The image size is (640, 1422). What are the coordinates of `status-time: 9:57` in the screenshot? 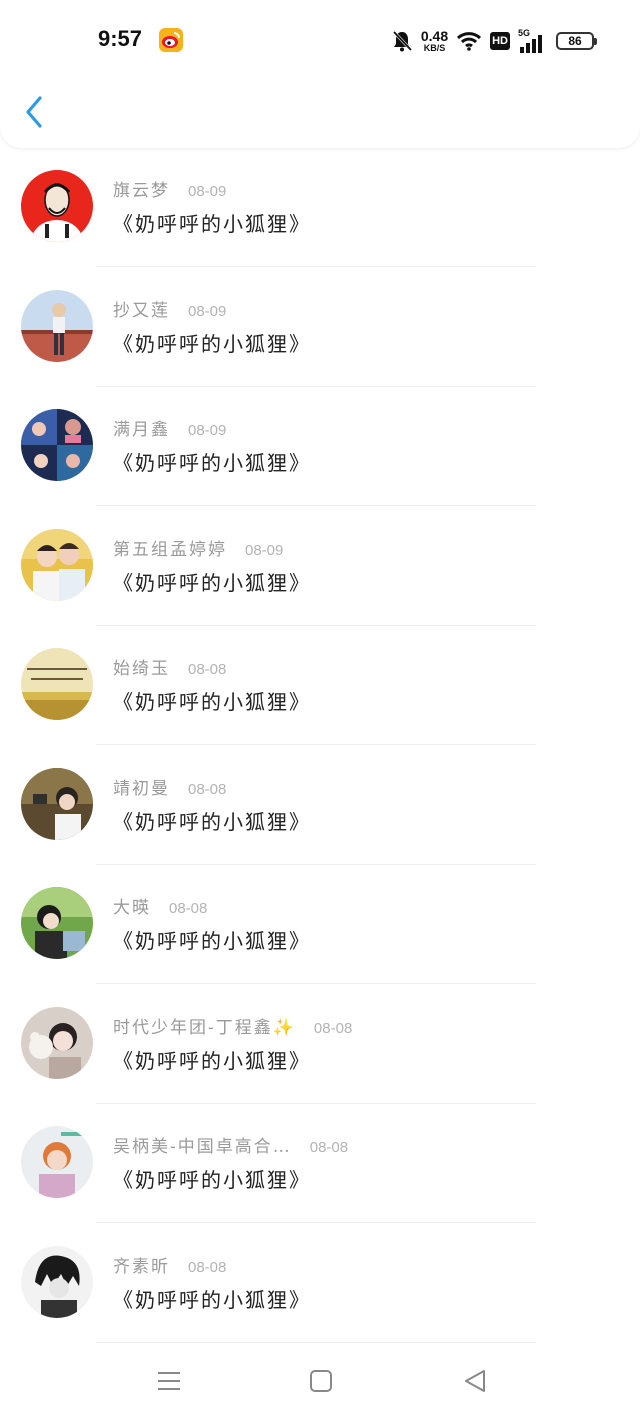 It's located at (120, 38).